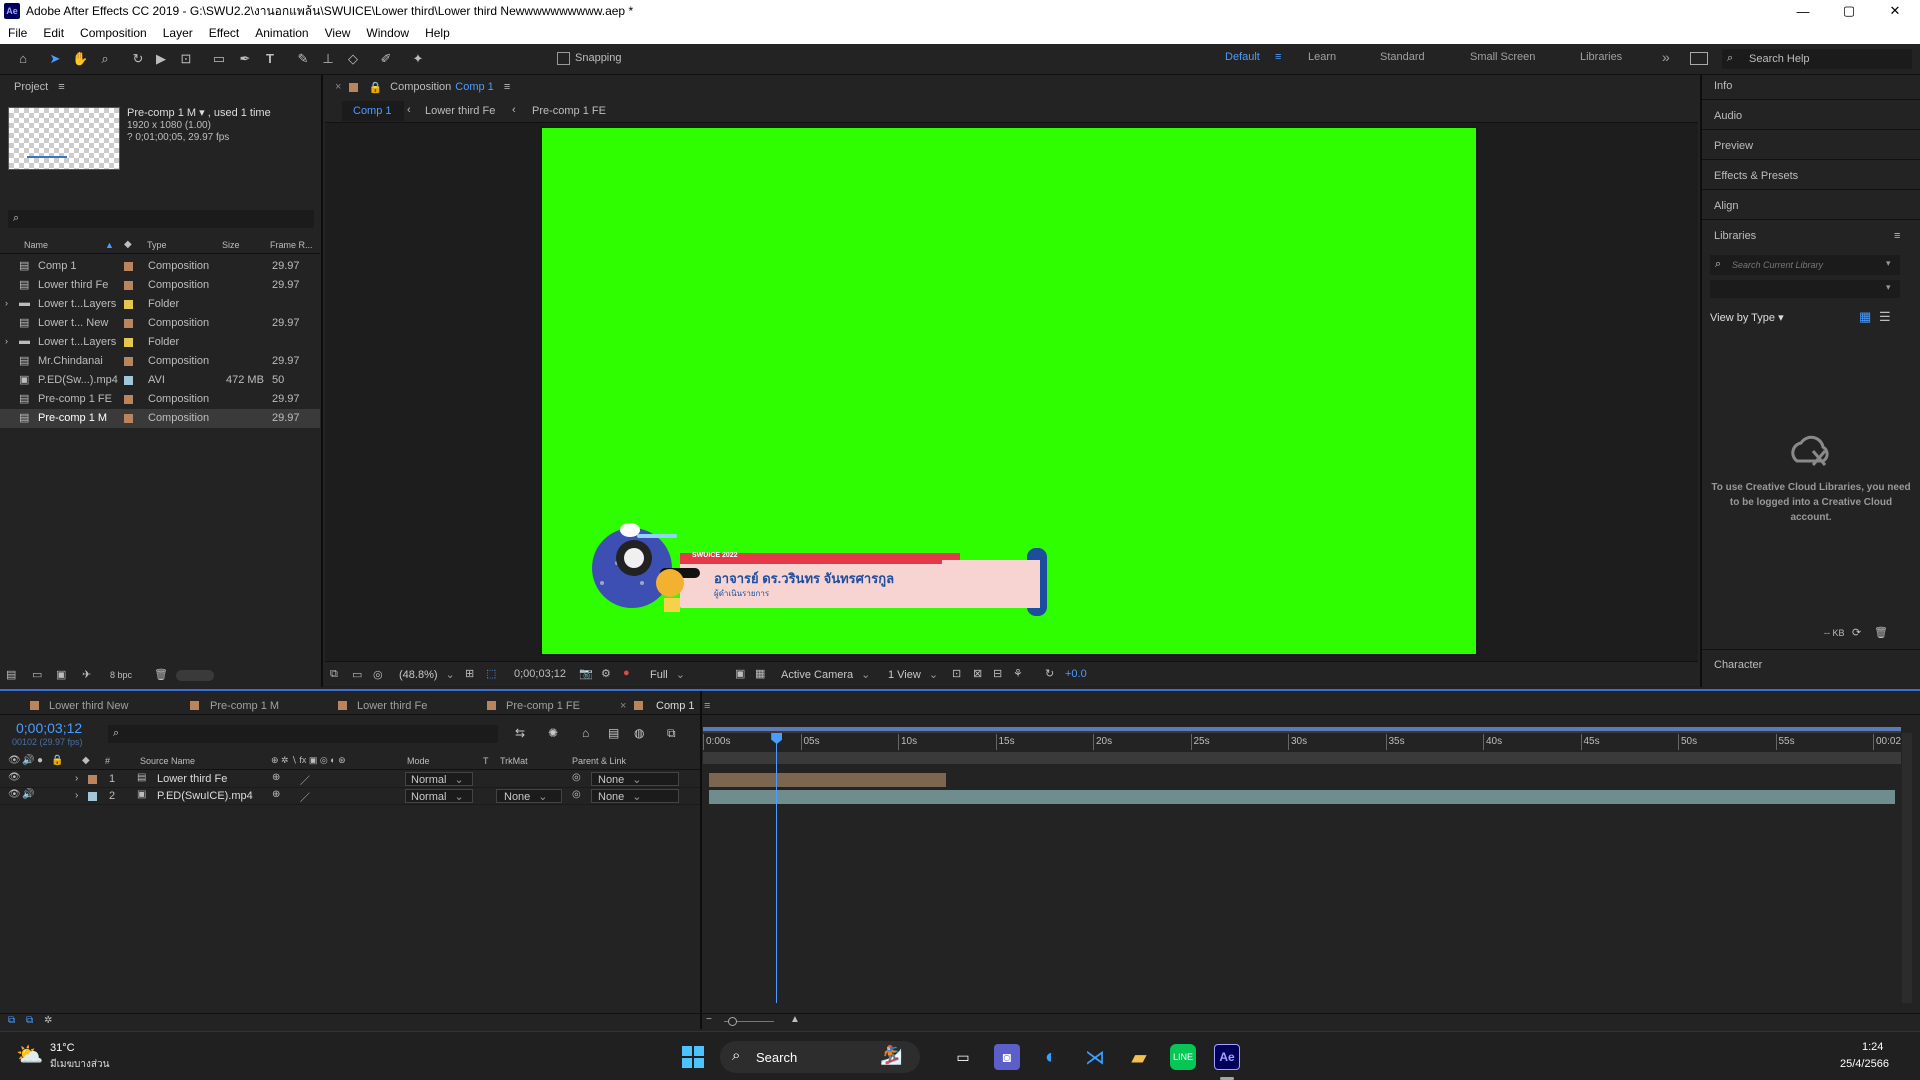 The width and height of the screenshot is (1920, 1080). Describe the element at coordinates (540, 674) in the screenshot. I see `current-time-display: 0;00;03;12` at that location.